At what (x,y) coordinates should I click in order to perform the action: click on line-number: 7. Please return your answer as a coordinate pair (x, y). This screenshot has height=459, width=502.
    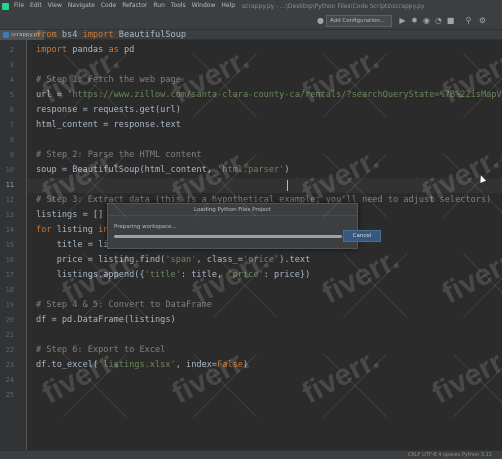
    Looking at the image, I should click on (11, 125).